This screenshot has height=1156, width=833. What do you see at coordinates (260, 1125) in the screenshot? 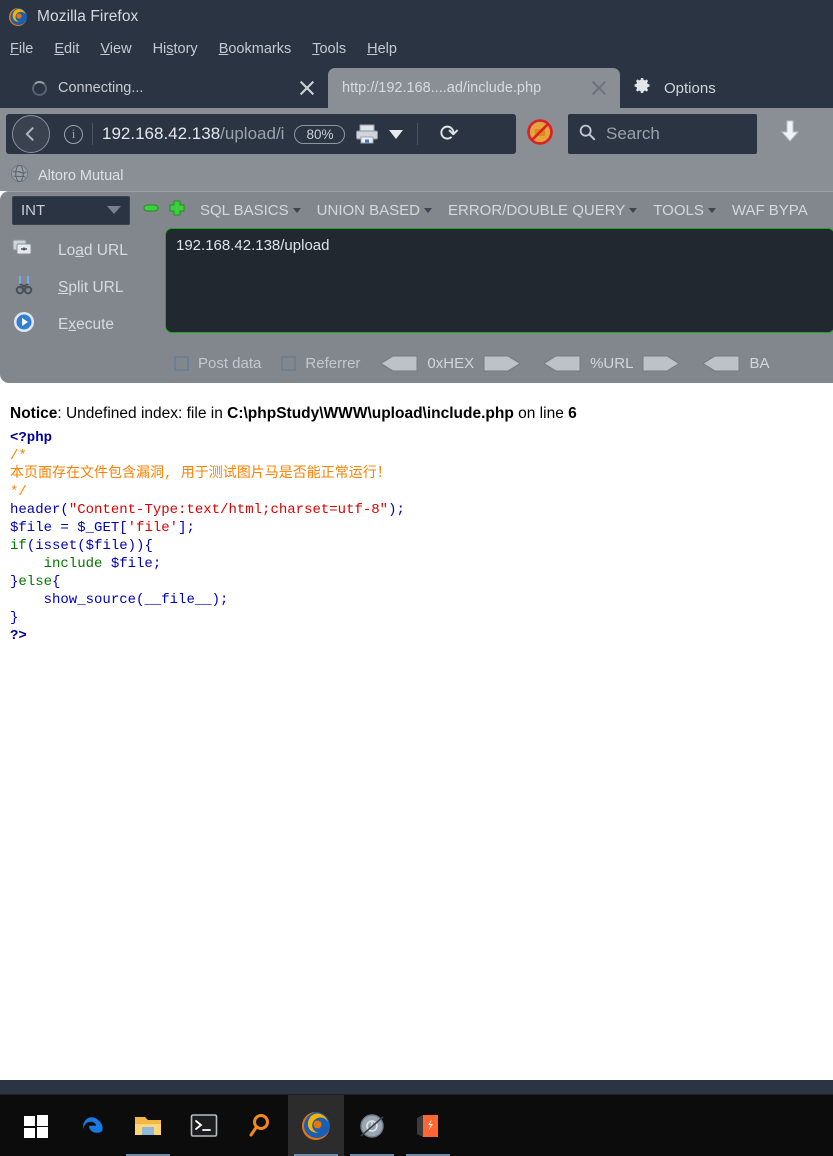
I see `search-magnifier-icon` at bounding box center [260, 1125].